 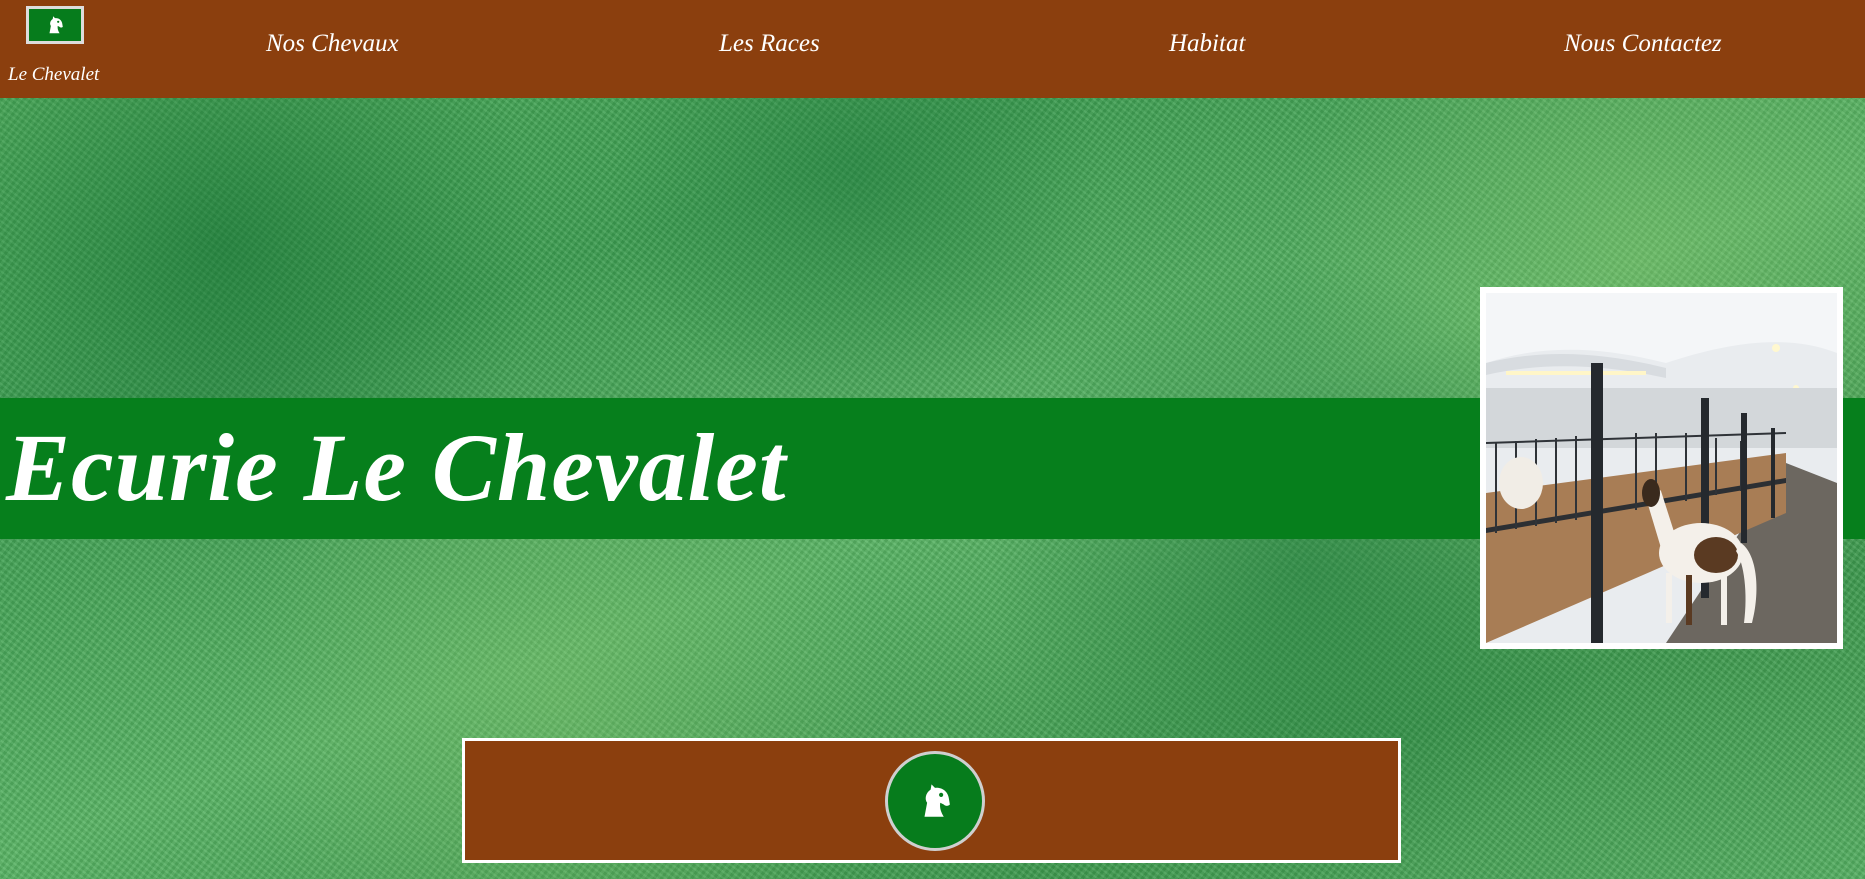 I want to click on nav-nous-contactez: Nous Contactez, so click(x=1643, y=44).